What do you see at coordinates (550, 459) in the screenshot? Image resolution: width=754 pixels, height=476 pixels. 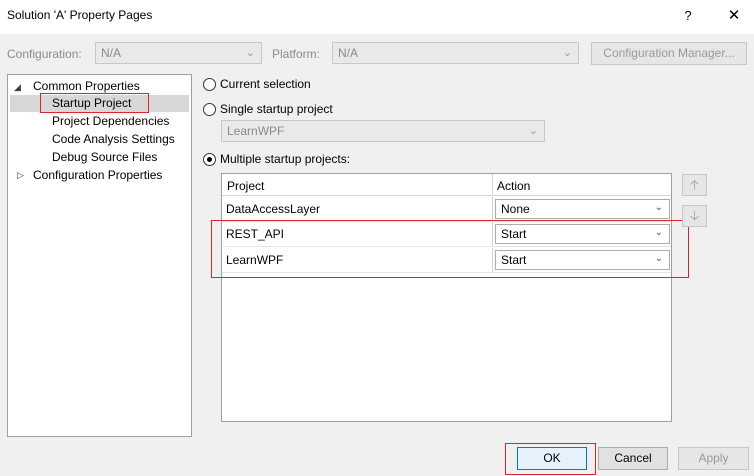 I see `highlight-box-ok` at bounding box center [550, 459].